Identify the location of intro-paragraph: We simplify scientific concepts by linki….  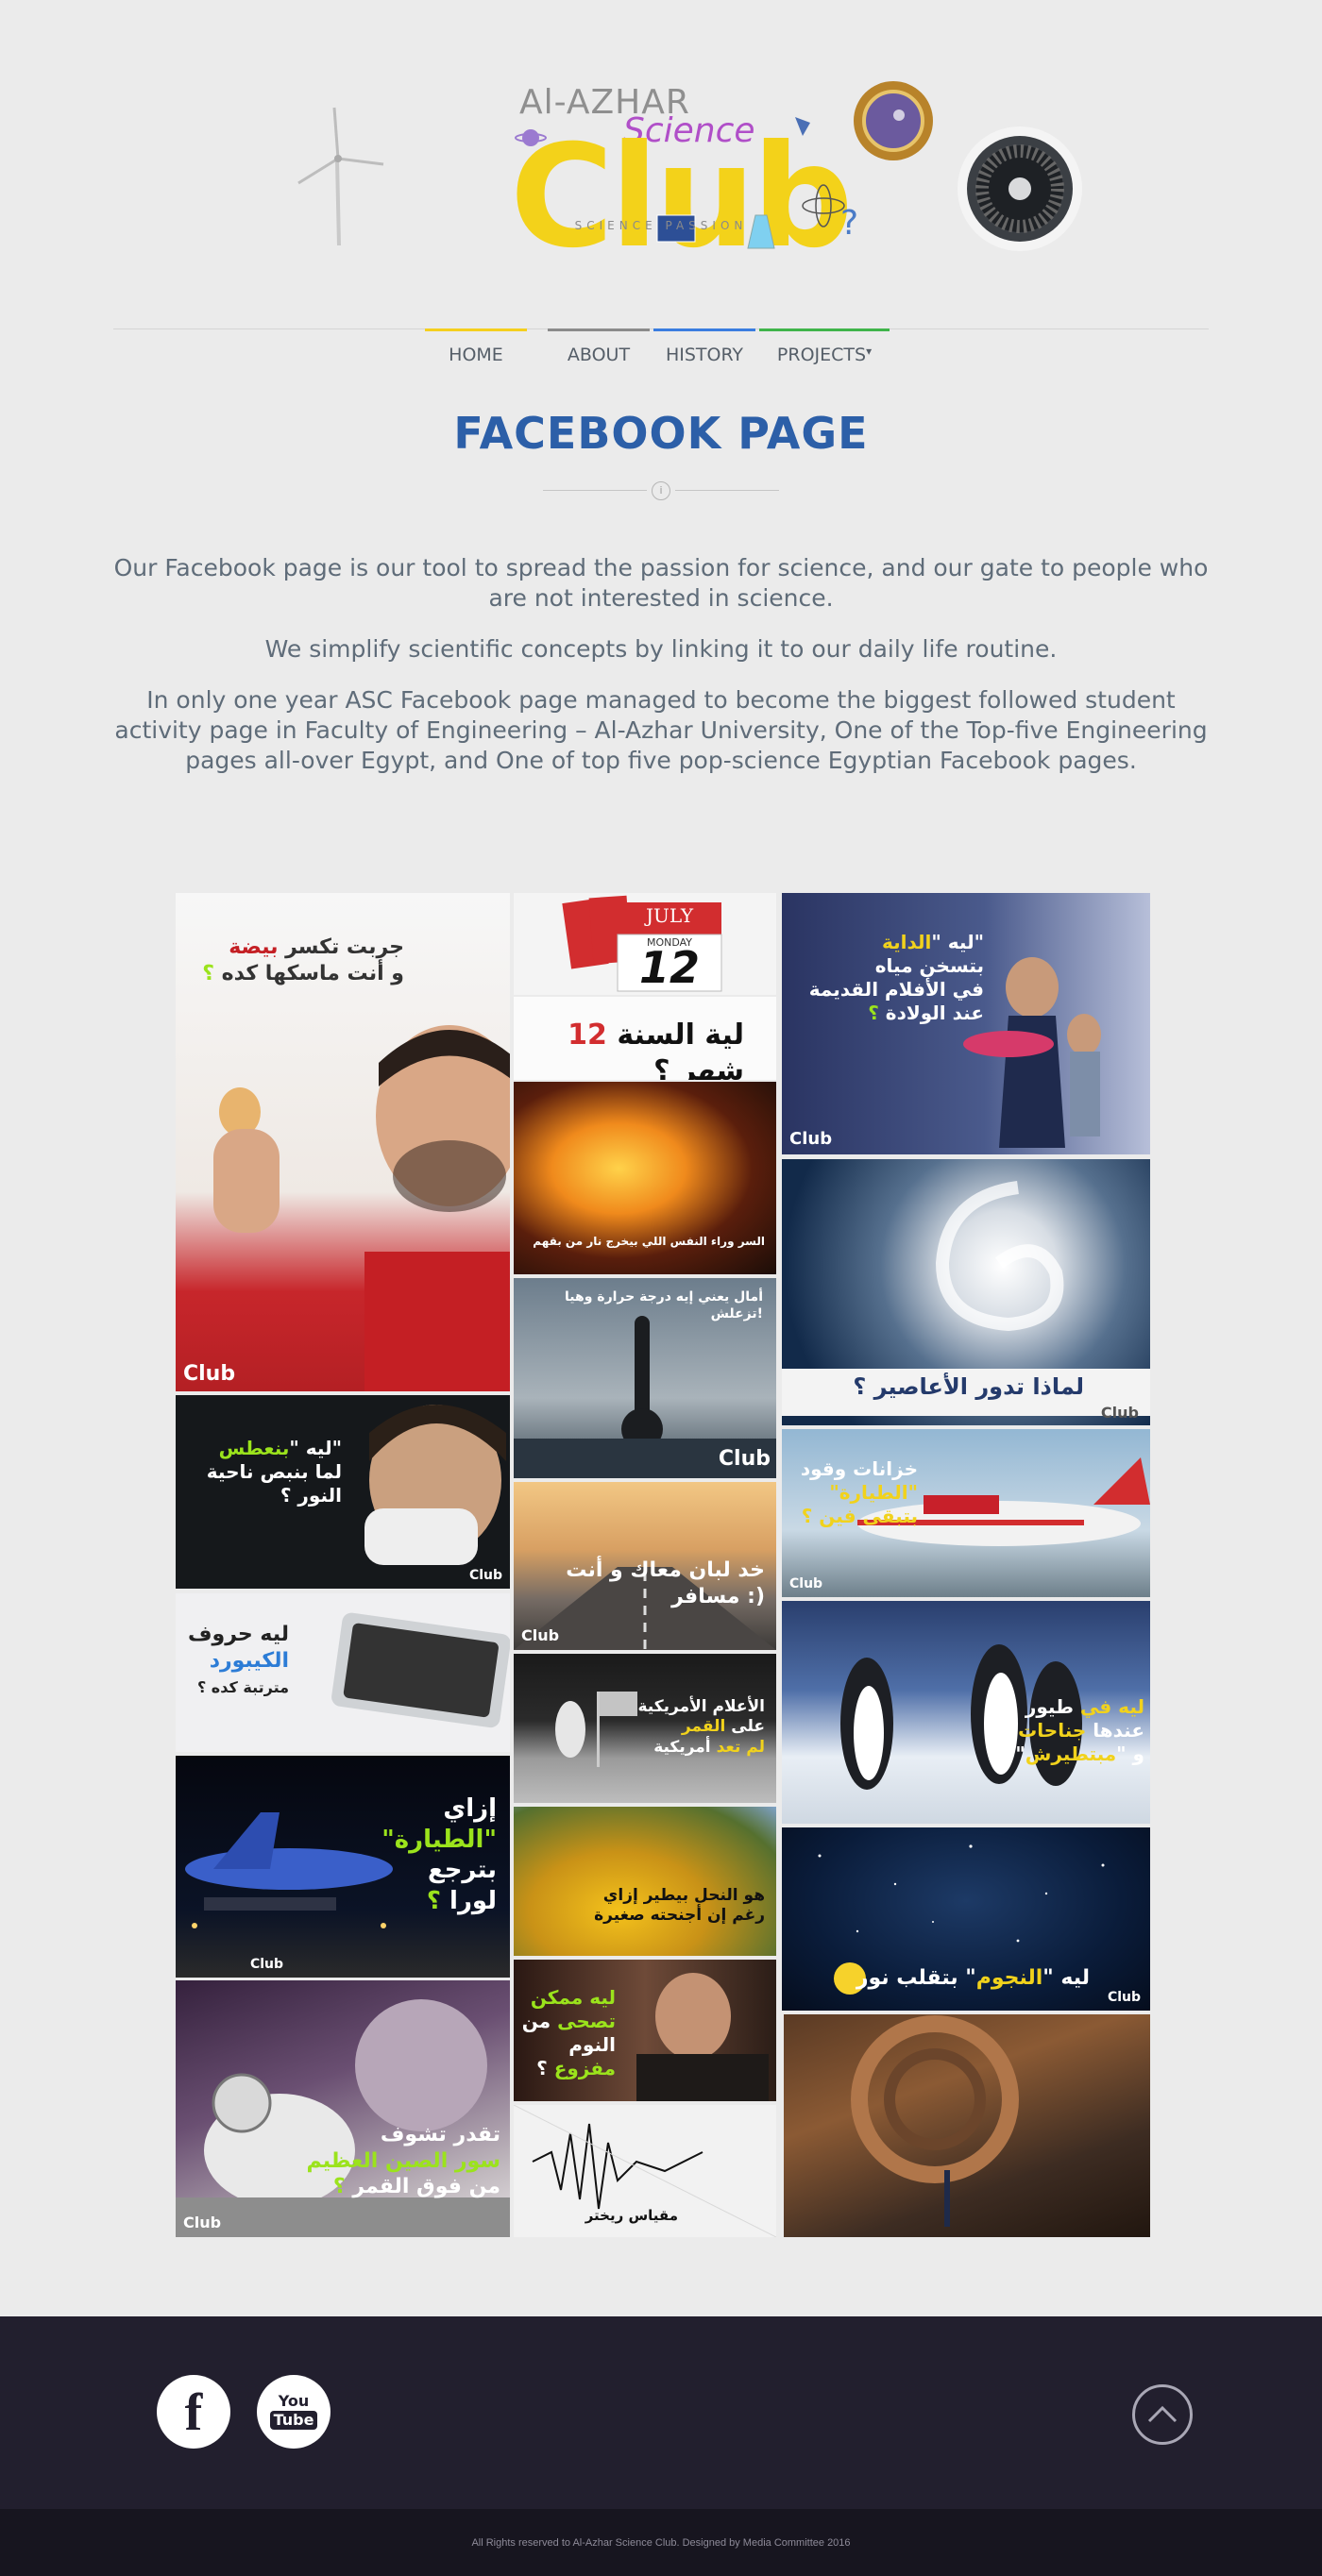
(661, 649).